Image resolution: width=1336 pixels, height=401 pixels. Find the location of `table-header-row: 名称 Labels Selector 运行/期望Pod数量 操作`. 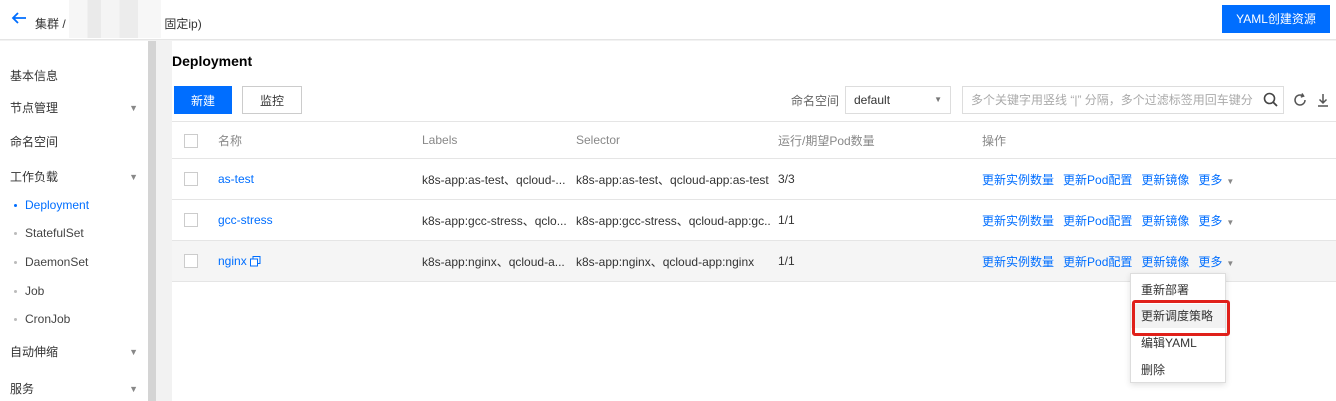

table-header-row: 名称 Labels Selector 运行/期望Pod数量 操作 is located at coordinates (754, 140).